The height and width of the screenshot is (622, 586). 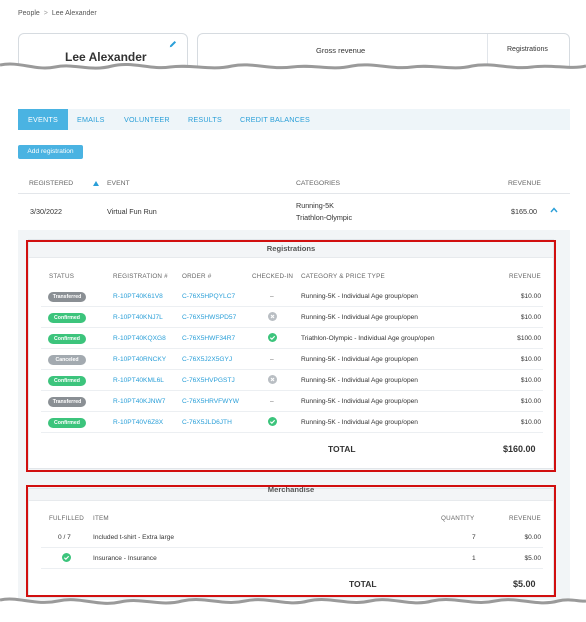 I want to click on col-quantity: QUANTITY, so click(x=458, y=518).